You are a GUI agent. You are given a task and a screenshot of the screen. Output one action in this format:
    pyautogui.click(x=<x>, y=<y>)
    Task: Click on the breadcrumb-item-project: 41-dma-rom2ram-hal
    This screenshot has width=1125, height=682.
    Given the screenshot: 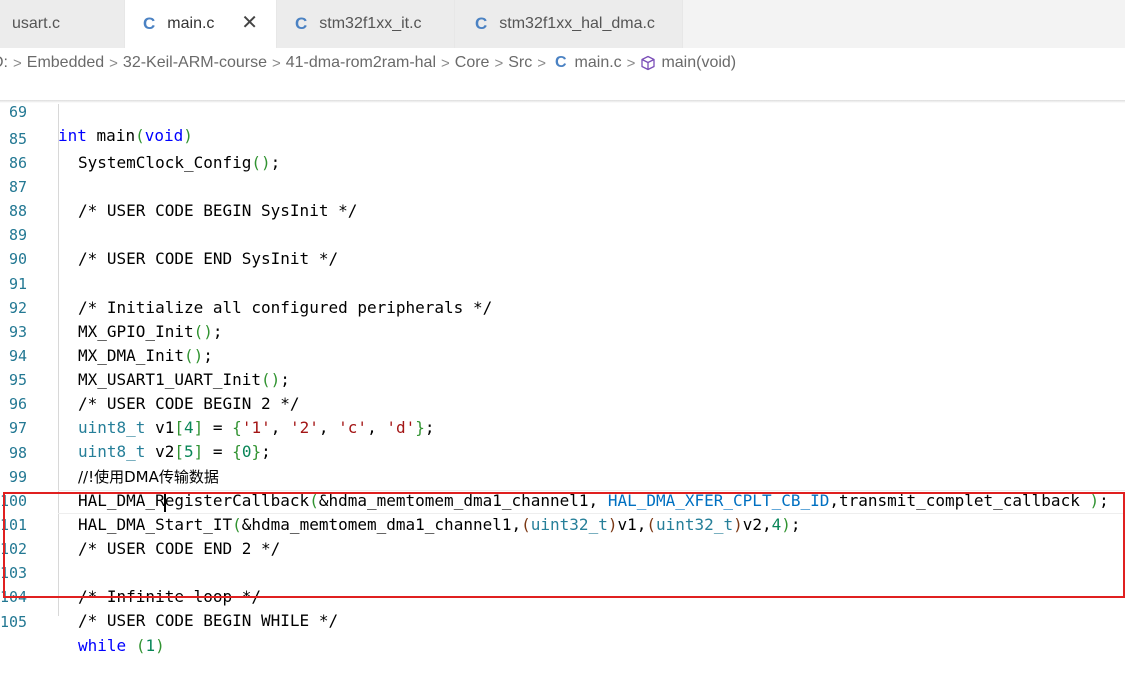 What is the action you would take?
    pyautogui.click(x=361, y=63)
    